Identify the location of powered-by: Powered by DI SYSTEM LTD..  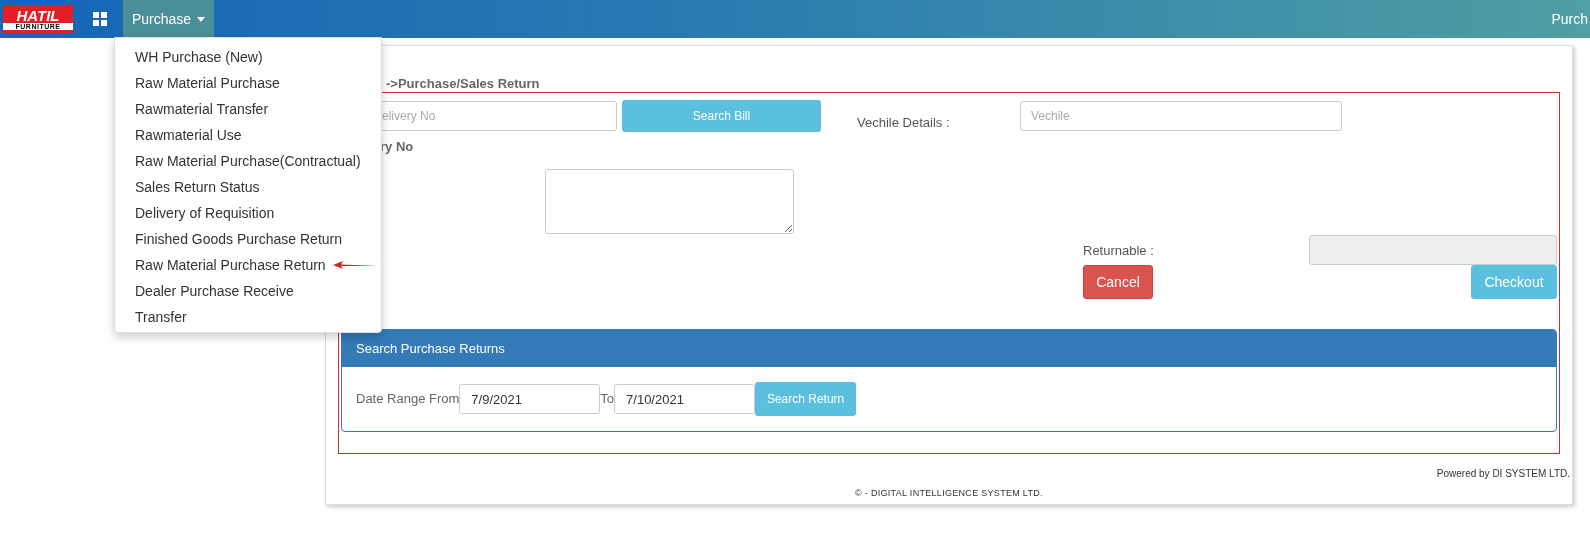
(1503, 474).